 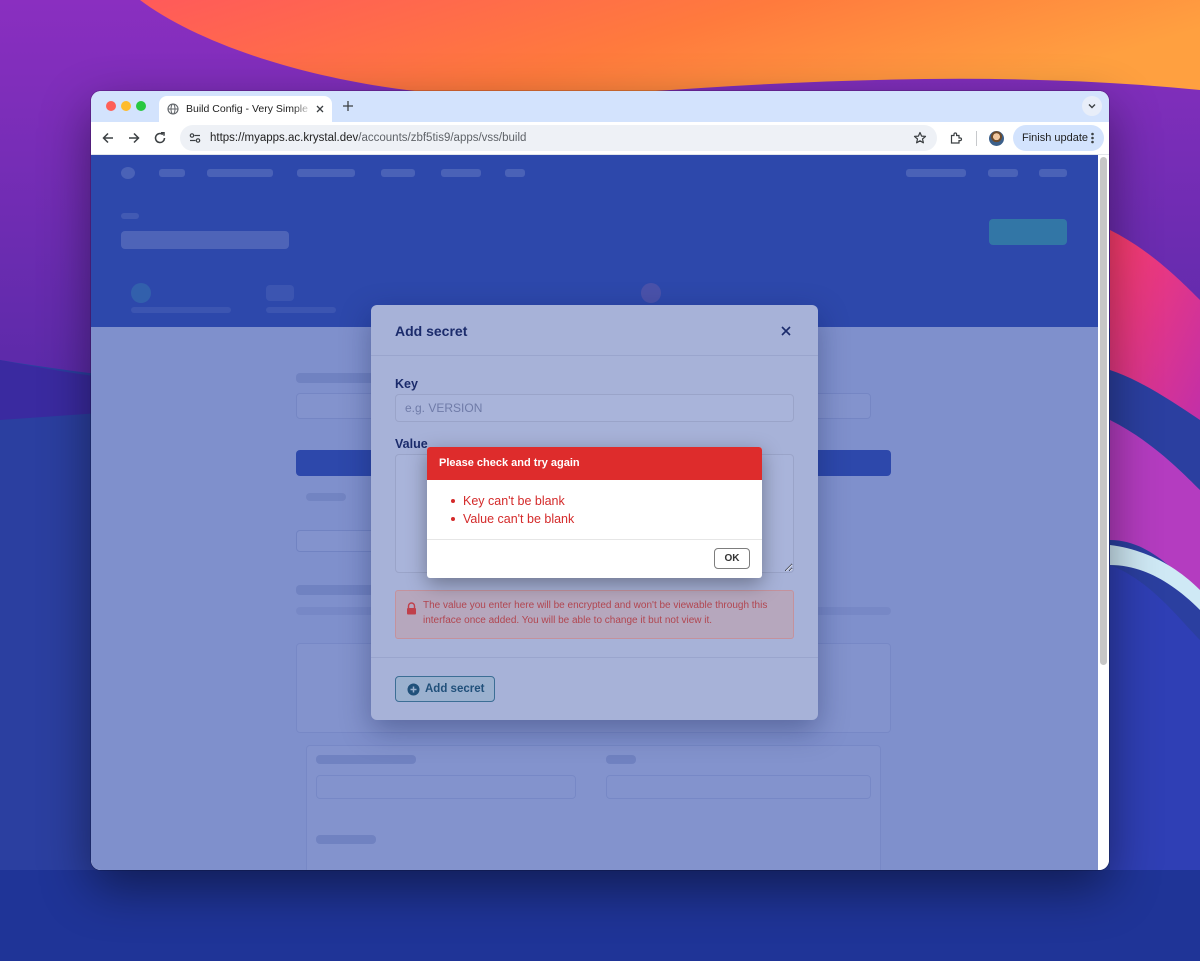 I want to click on minimize-window-button, so click(x=126, y=106).